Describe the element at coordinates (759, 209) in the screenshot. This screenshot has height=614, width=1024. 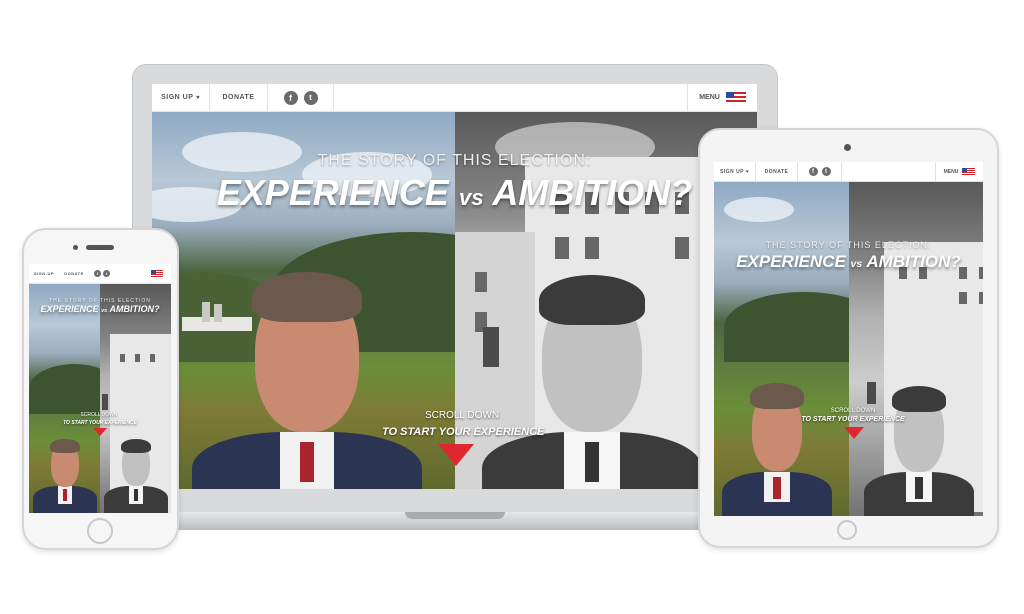
I see `cloud` at that location.